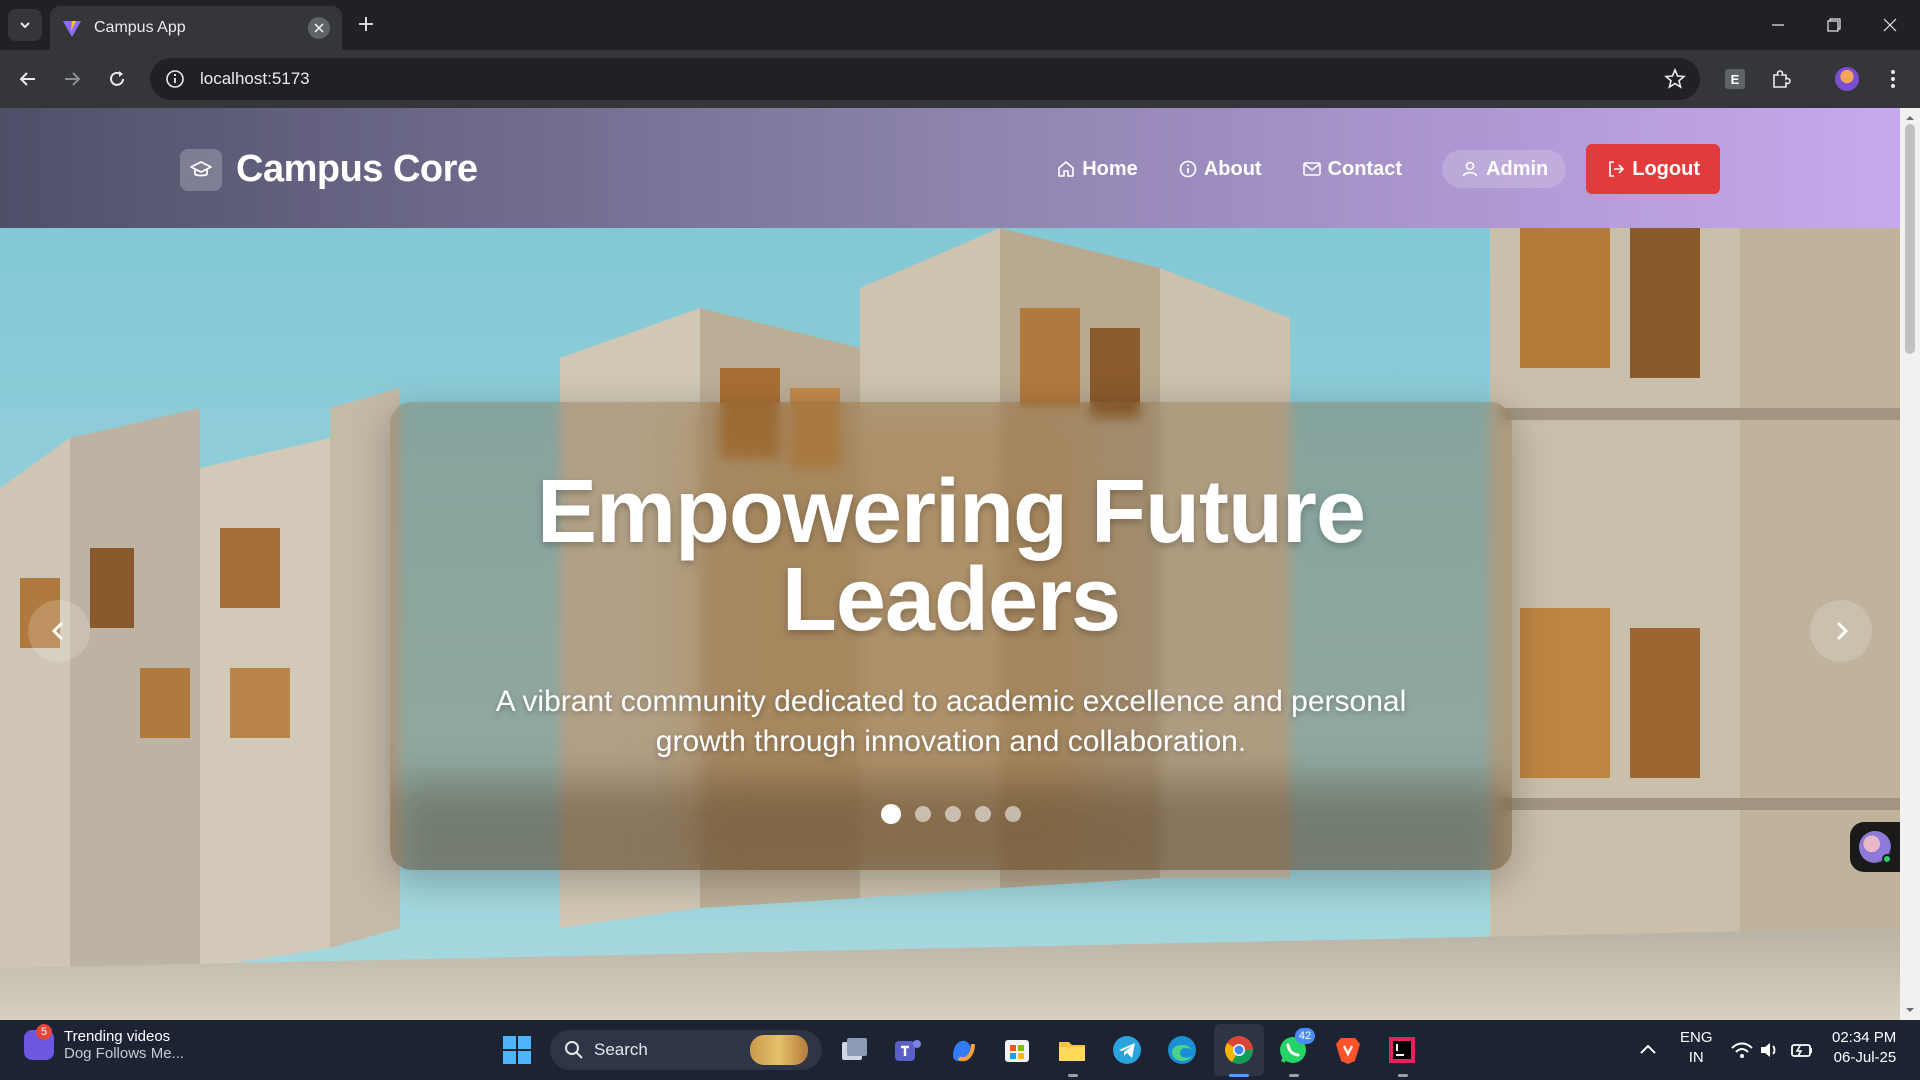 This screenshot has width=1920, height=1080. What do you see at coordinates (1182, 1050) in the screenshot?
I see `edge-icon` at bounding box center [1182, 1050].